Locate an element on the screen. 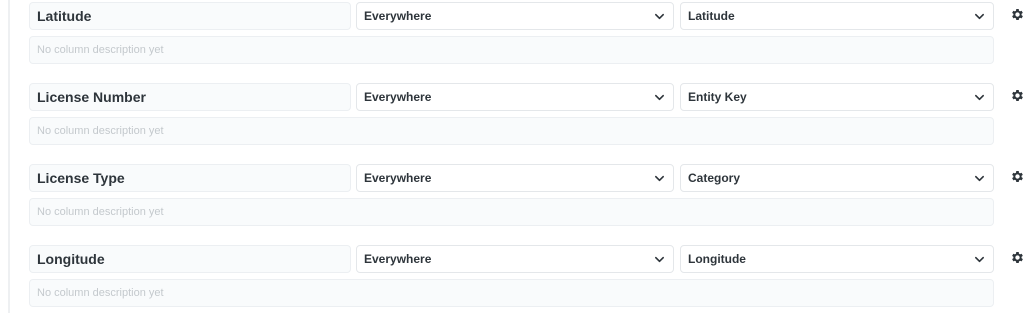 This screenshot has width=1035, height=313. semantic-type-select-value: Latitude is located at coordinates (711, 16).